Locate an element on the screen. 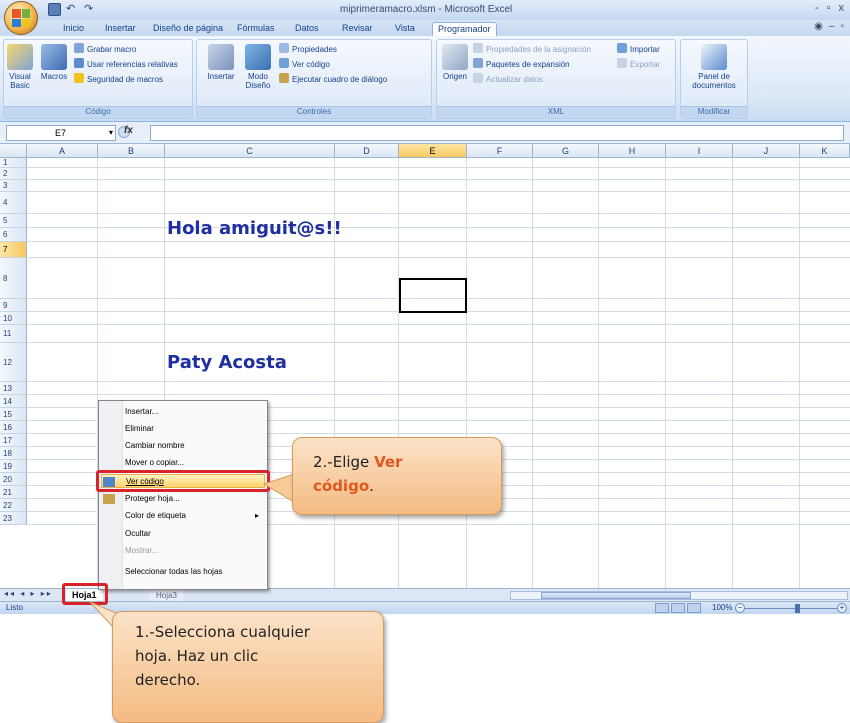  function-icon: fx is located at coordinates (128, 130).